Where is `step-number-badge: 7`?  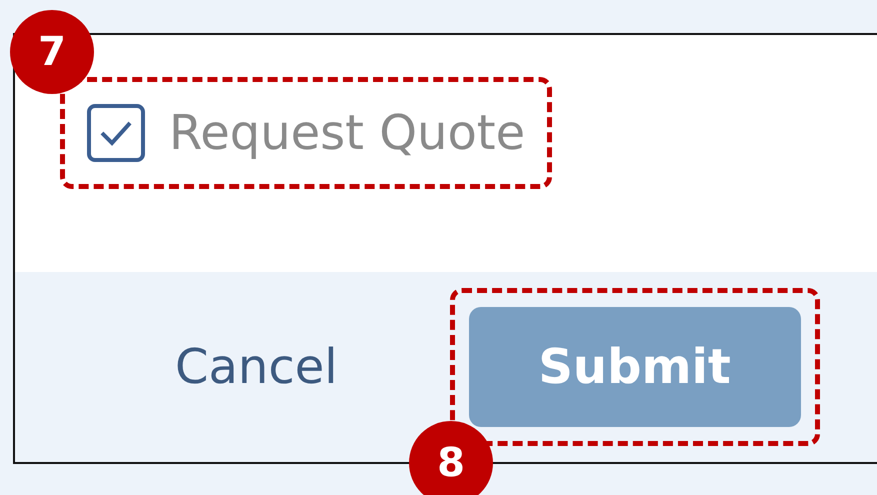
step-number-badge: 7 is located at coordinates (52, 52).